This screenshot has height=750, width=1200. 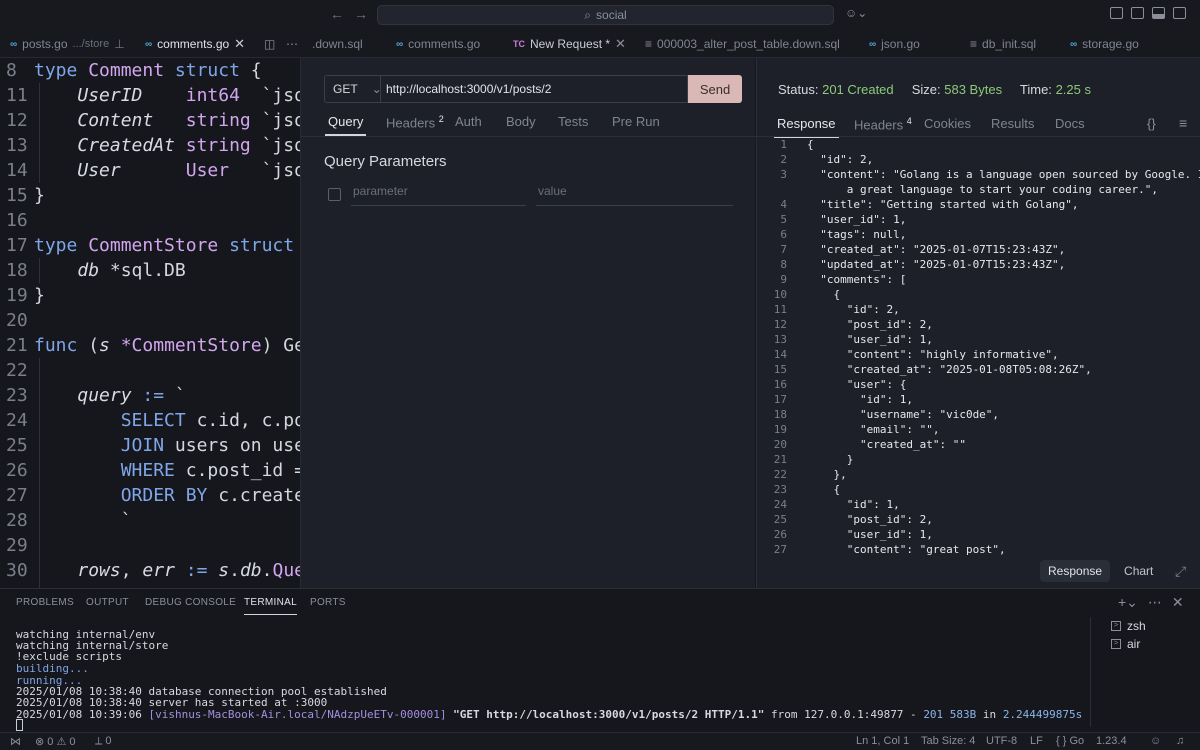 I want to click on tab-headers: Headers 2, so click(x=415, y=122).